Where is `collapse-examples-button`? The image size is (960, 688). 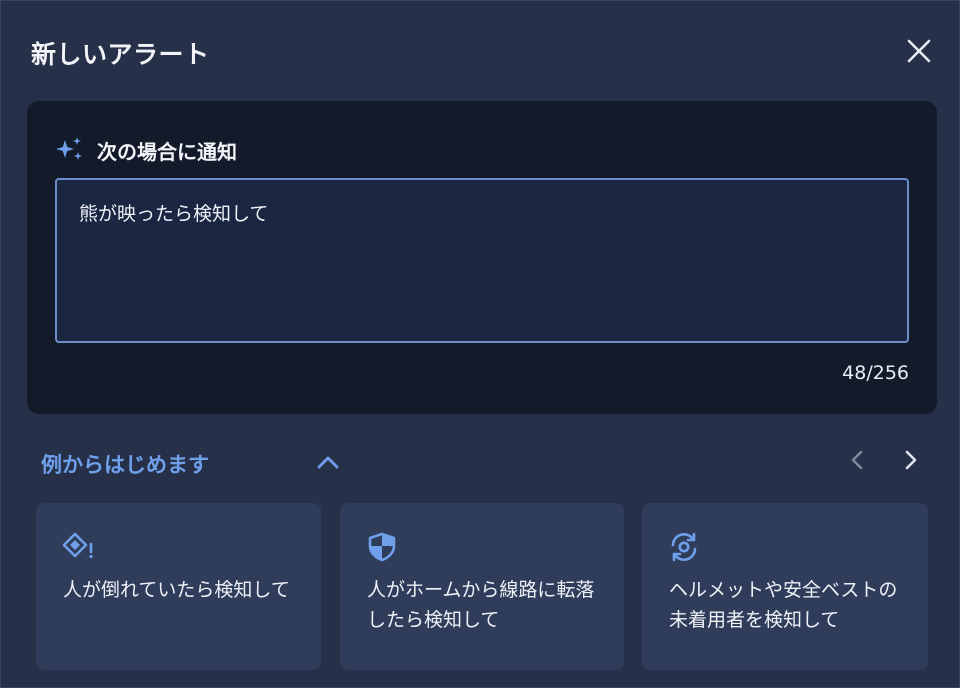 collapse-examples-button is located at coordinates (328, 462).